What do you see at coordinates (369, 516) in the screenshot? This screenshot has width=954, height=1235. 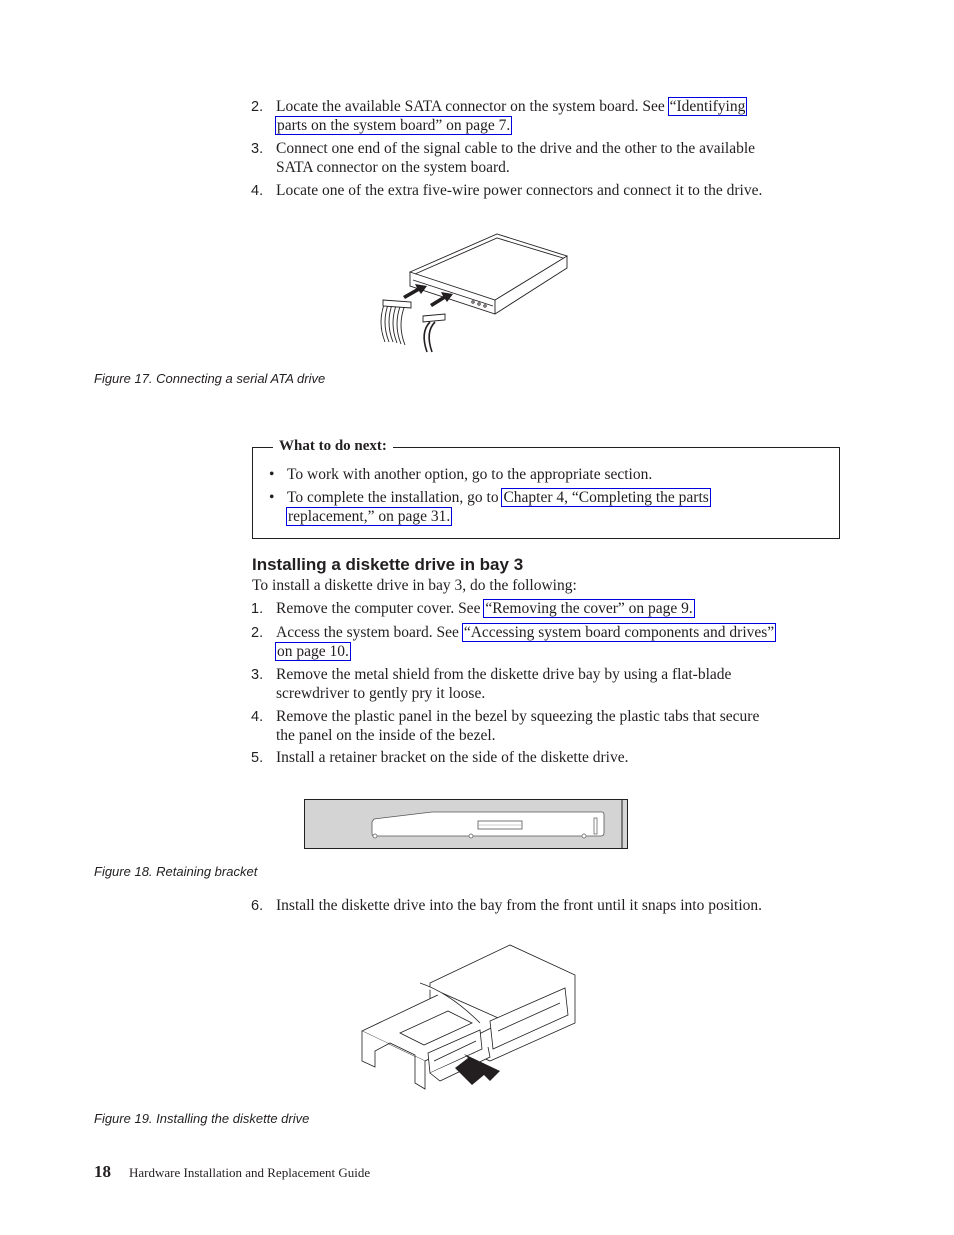 I see `link-chapter-4-cont: replacement,” on page 31.` at bounding box center [369, 516].